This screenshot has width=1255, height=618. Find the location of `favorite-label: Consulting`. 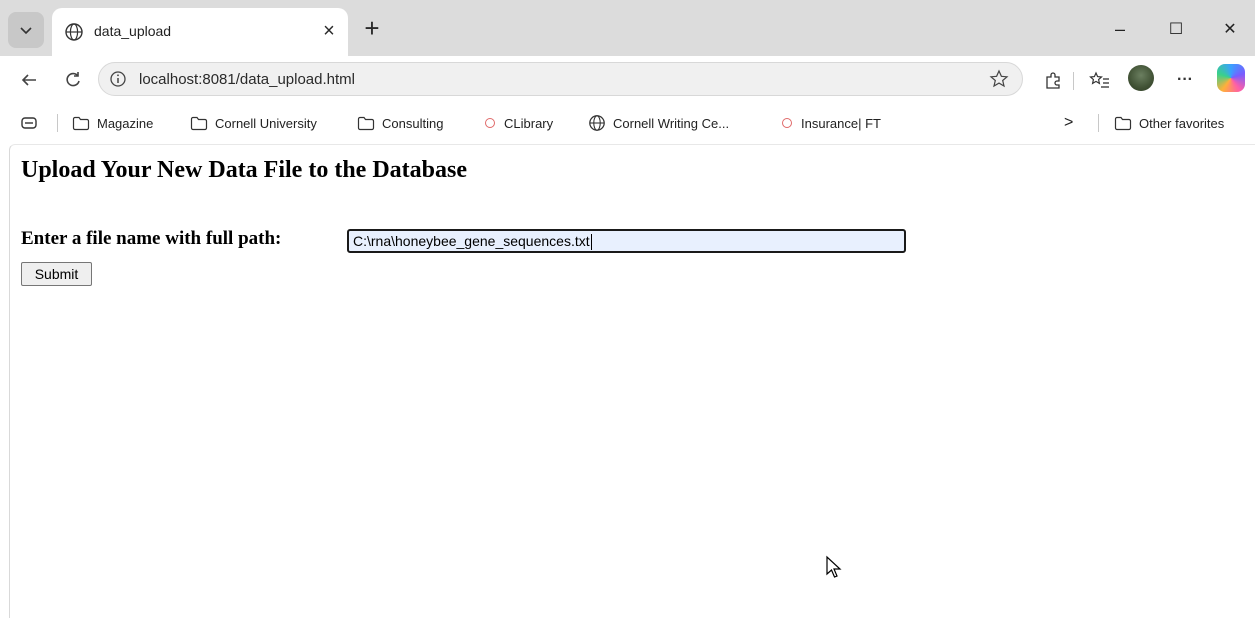

favorite-label: Consulting is located at coordinates (413, 123).